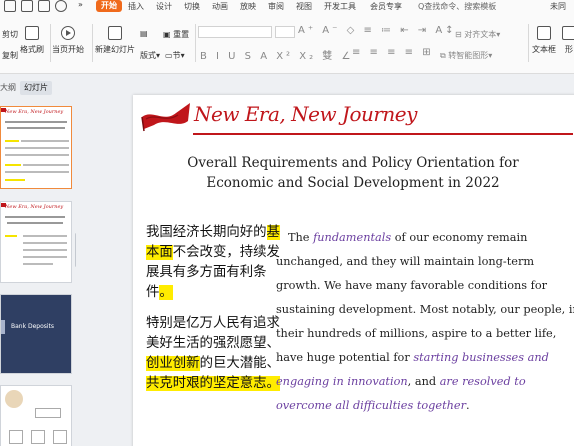  I want to click on cut-button: 剪切, so click(10, 34).